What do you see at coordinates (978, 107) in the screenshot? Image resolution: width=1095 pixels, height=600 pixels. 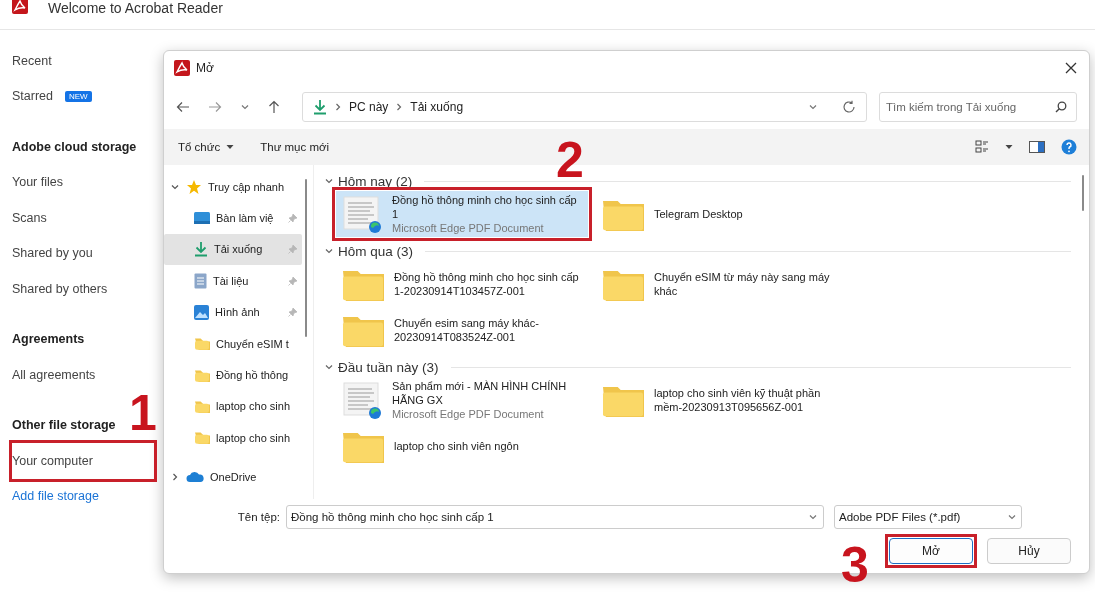 I see `search-field: Tìm kiếm trong Tải xuống` at bounding box center [978, 107].